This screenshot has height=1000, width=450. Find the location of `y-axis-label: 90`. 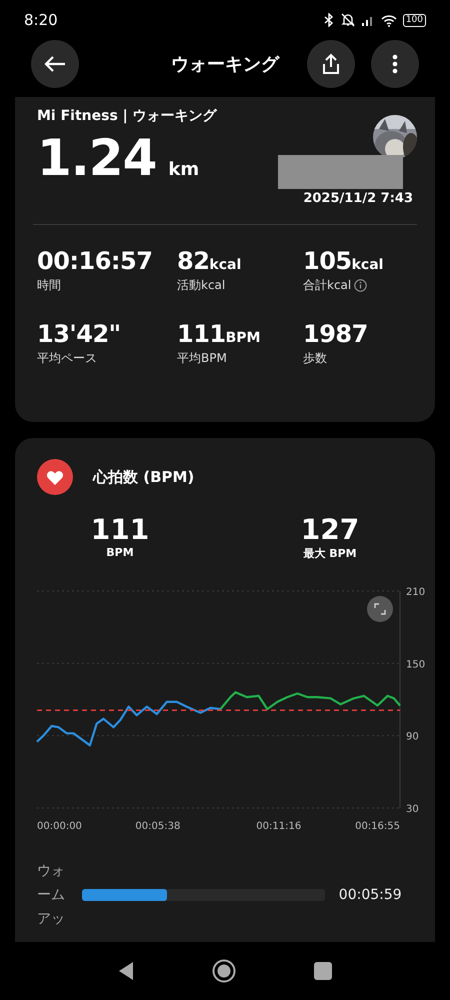

y-axis-label: 90 is located at coordinates (412, 737).